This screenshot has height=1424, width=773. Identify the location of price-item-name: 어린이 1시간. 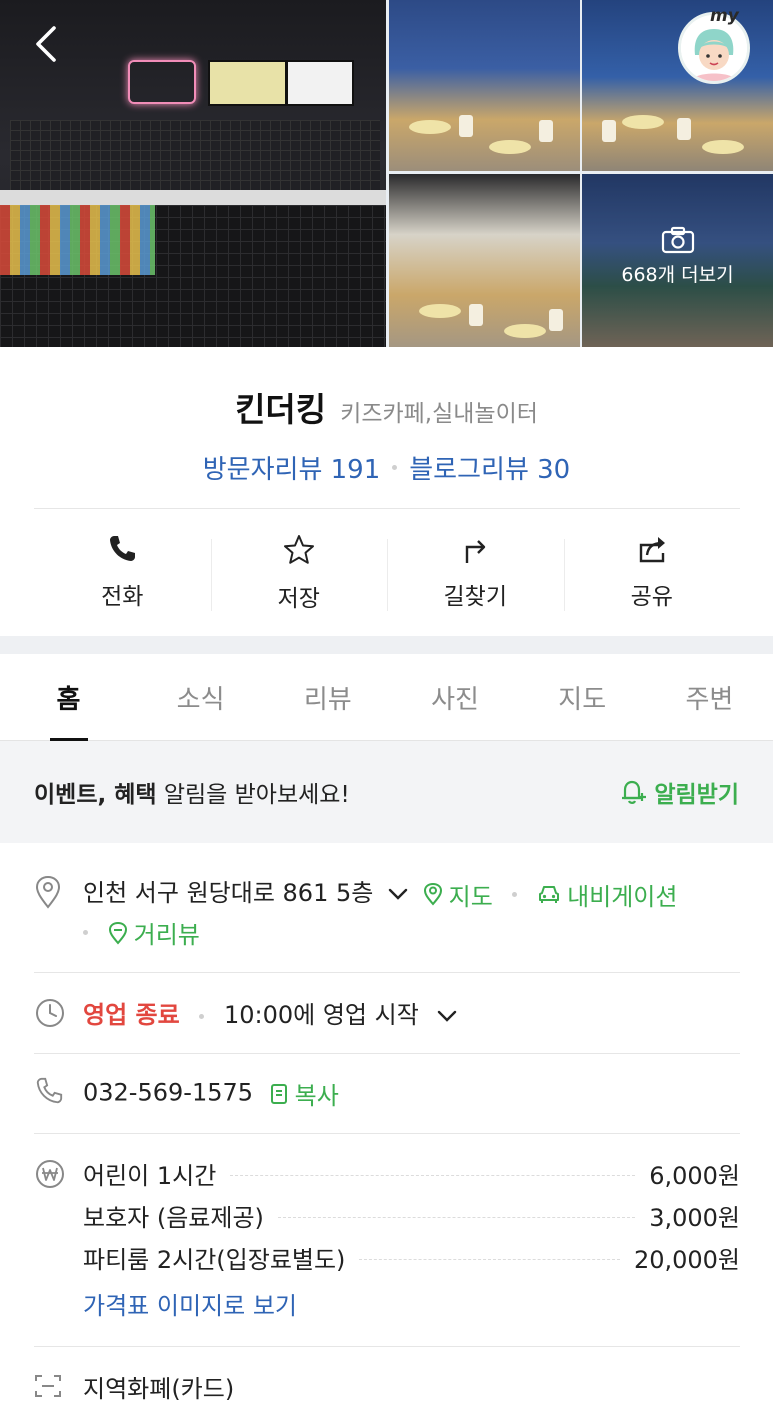
(150, 1175).